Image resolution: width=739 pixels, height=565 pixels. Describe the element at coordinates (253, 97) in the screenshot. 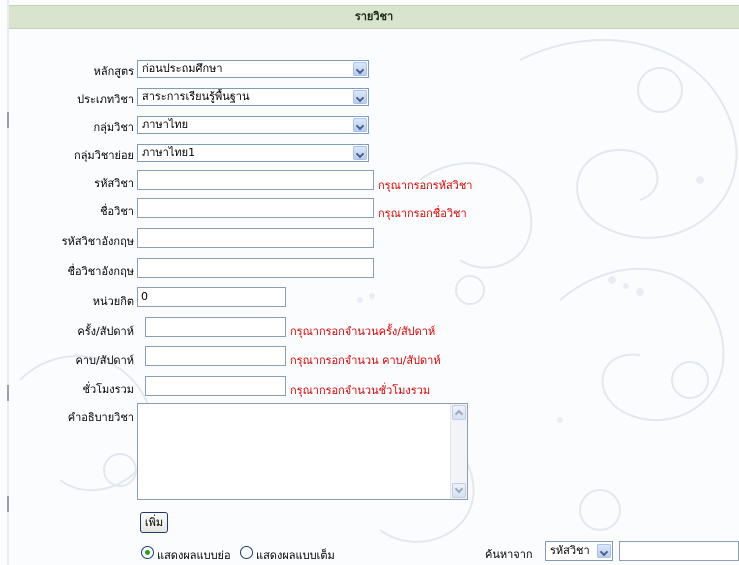

I see `subject-type-select: สาระการเรียนรู้พื้นฐาน` at that location.